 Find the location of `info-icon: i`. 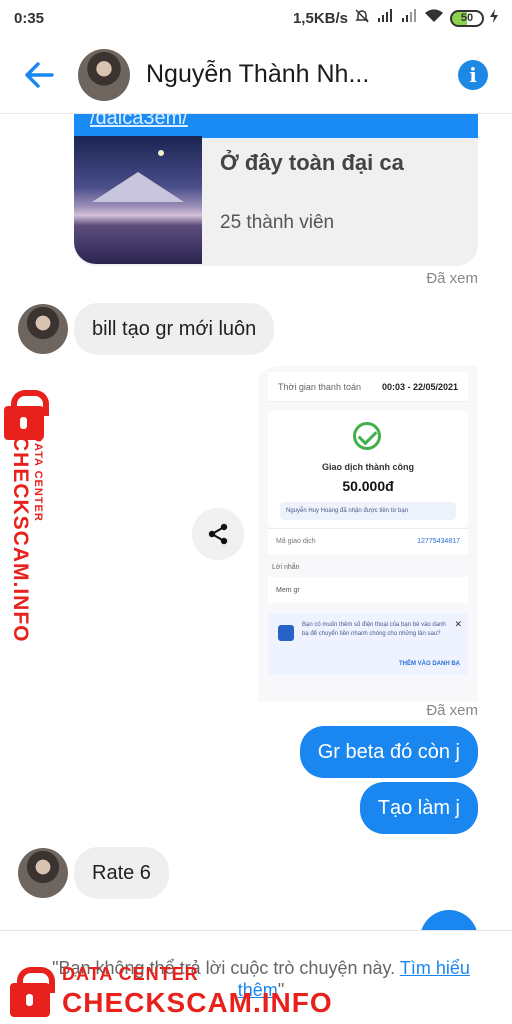

info-icon: i is located at coordinates (473, 74).